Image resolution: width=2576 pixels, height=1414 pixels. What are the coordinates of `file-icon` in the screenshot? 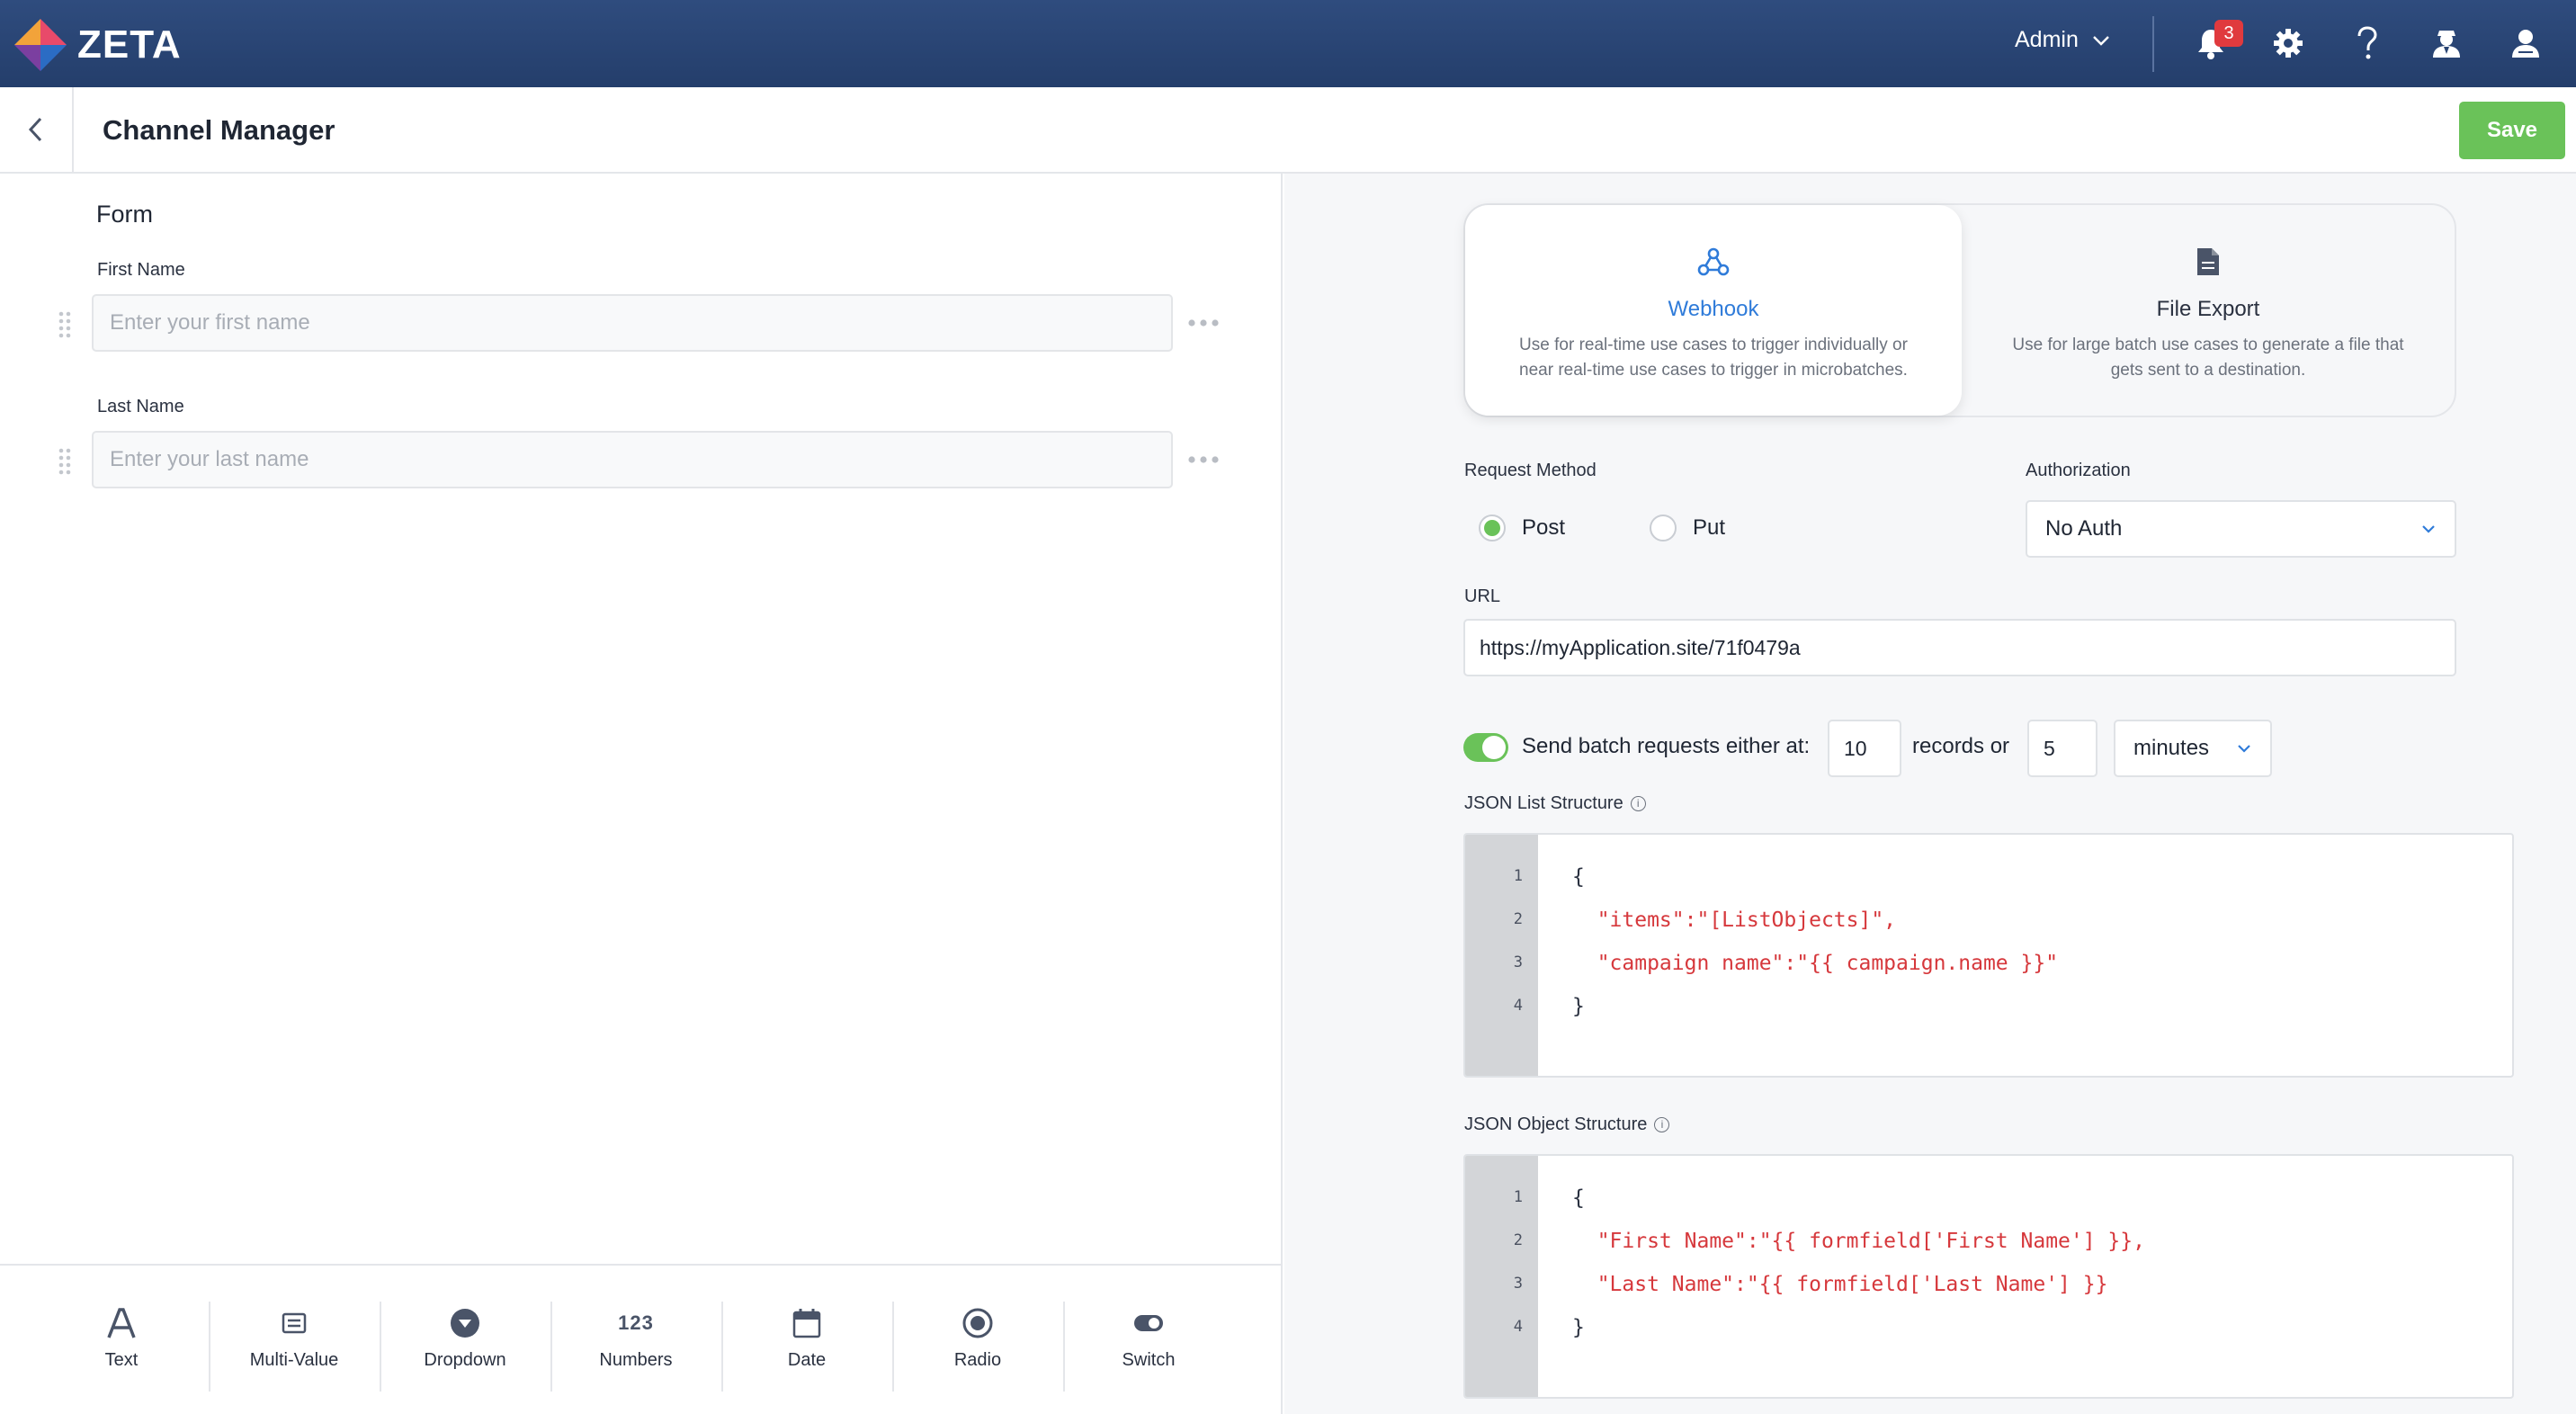 It's located at (2208, 261).